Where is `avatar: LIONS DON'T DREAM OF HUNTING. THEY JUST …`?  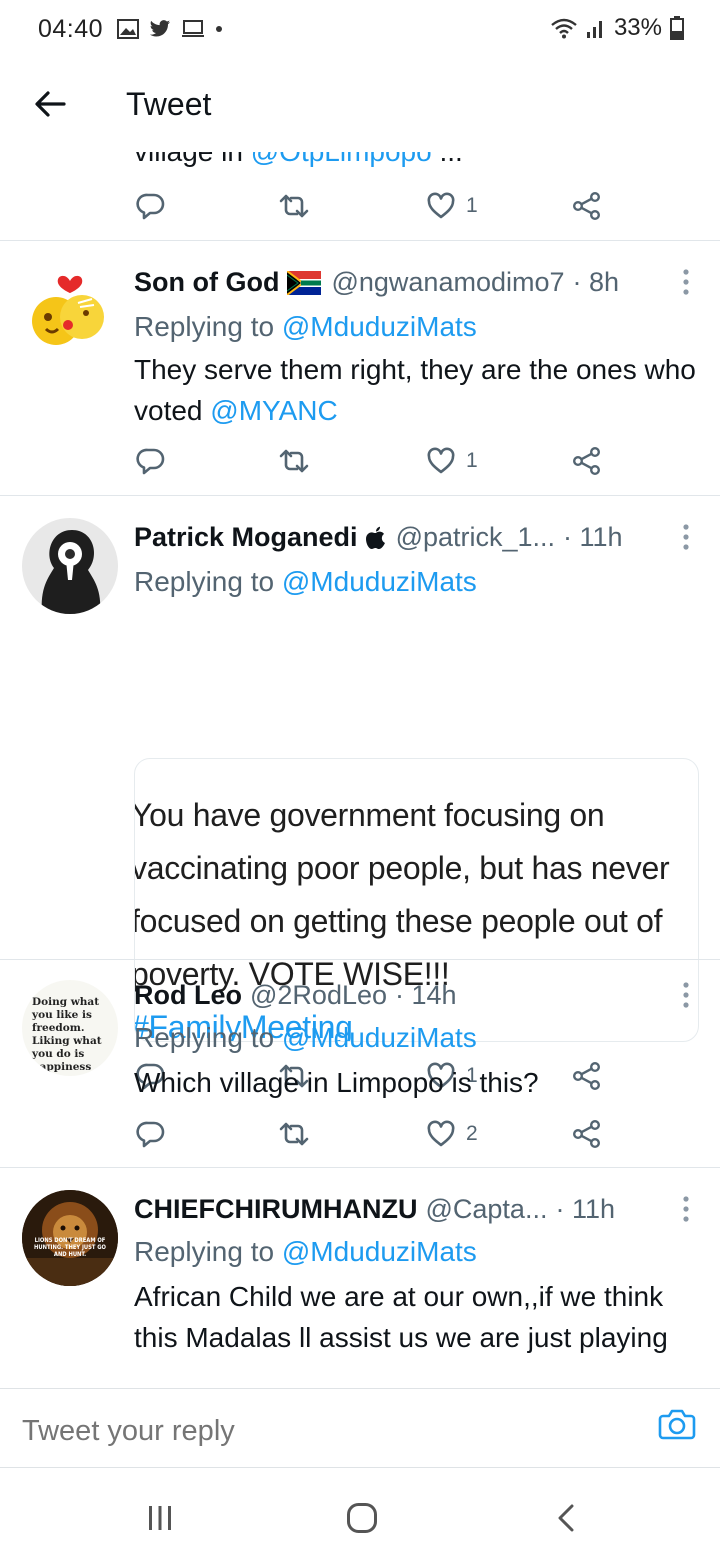 avatar: LIONS DON'T DREAM OF HUNTING. THEY JUST … is located at coordinates (70, 1238).